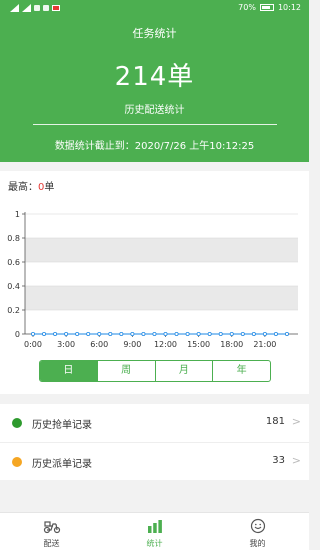 This screenshot has width=320, height=550. What do you see at coordinates (17, 423) in the screenshot?
I see `green-dot-icon` at bounding box center [17, 423].